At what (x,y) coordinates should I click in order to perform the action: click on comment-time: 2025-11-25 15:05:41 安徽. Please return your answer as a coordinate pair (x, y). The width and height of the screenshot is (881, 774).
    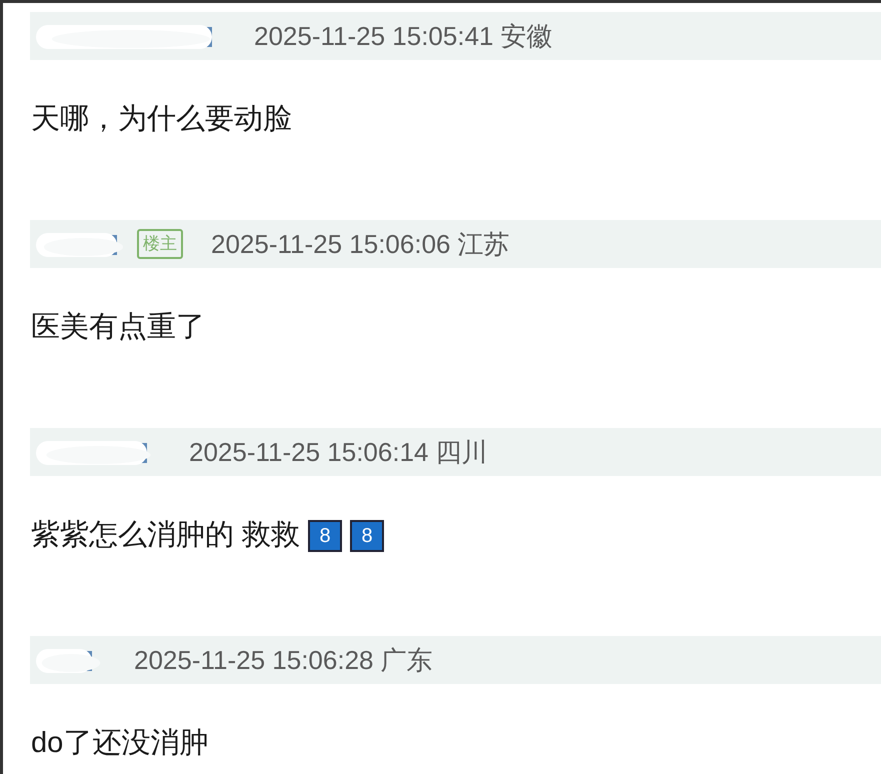
    Looking at the image, I should click on (403, 36).